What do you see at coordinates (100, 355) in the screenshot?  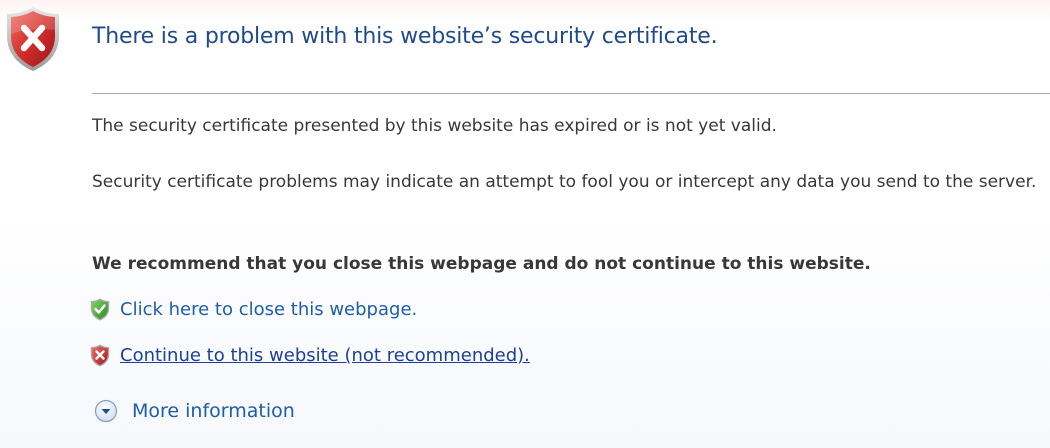 I see `red-x-shield-icon` at bounding box center [100, 355].